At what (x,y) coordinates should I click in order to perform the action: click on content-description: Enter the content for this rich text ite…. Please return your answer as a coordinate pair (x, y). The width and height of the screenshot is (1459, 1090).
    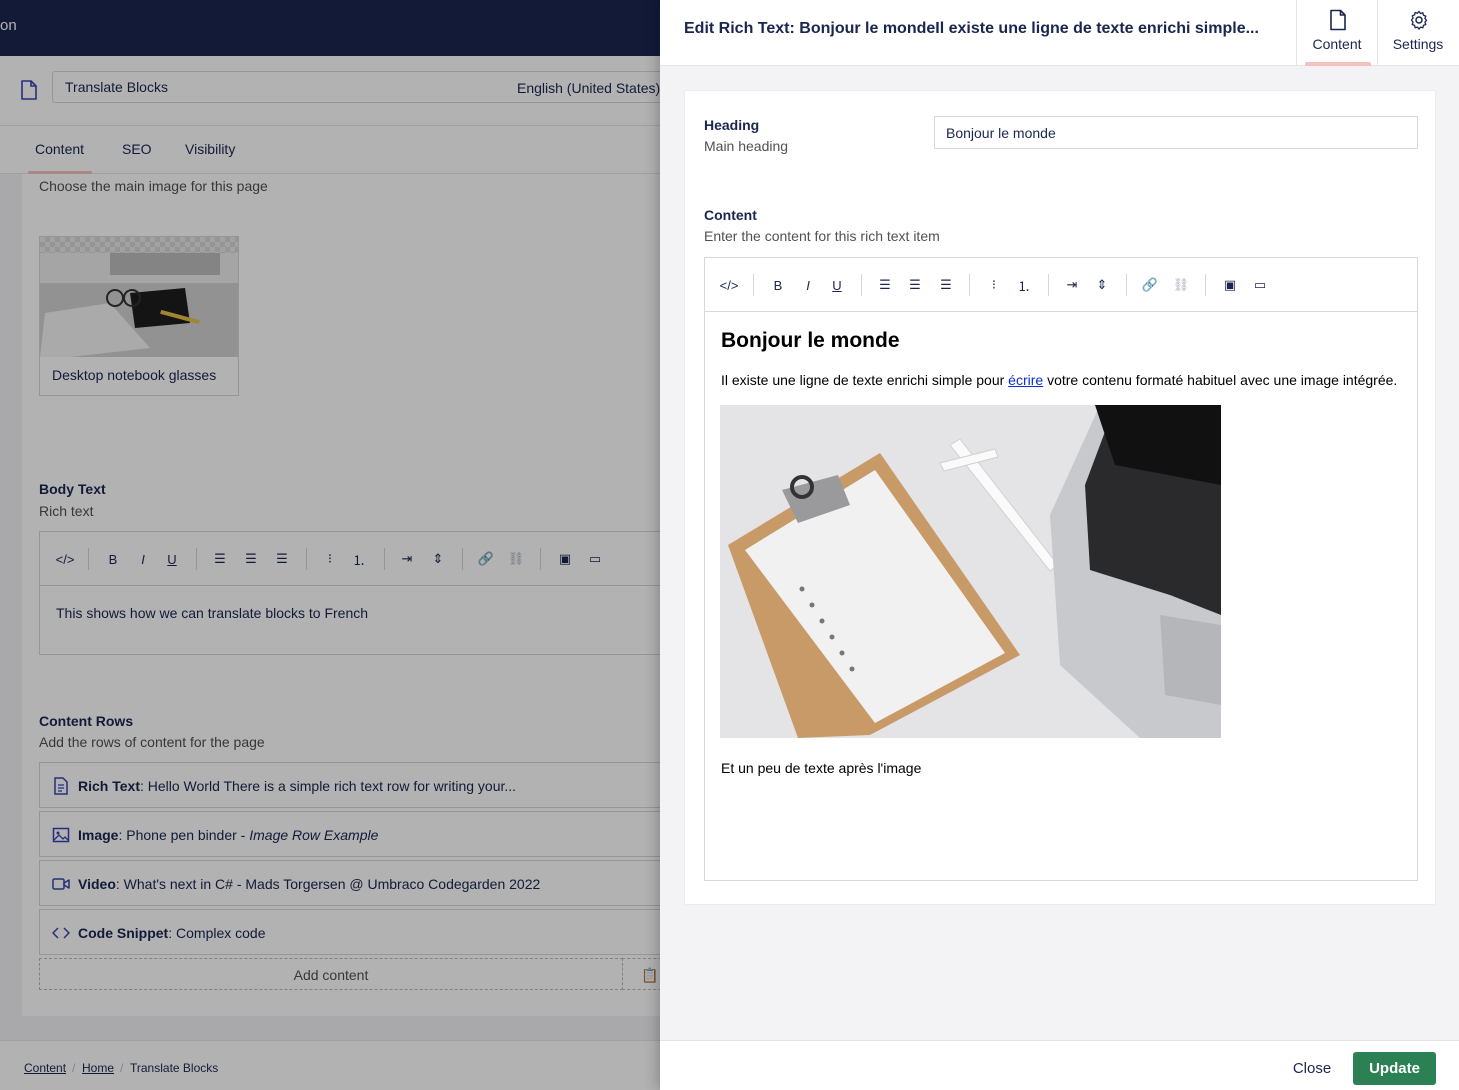
    Looking at the image, I should click on (822, 236).